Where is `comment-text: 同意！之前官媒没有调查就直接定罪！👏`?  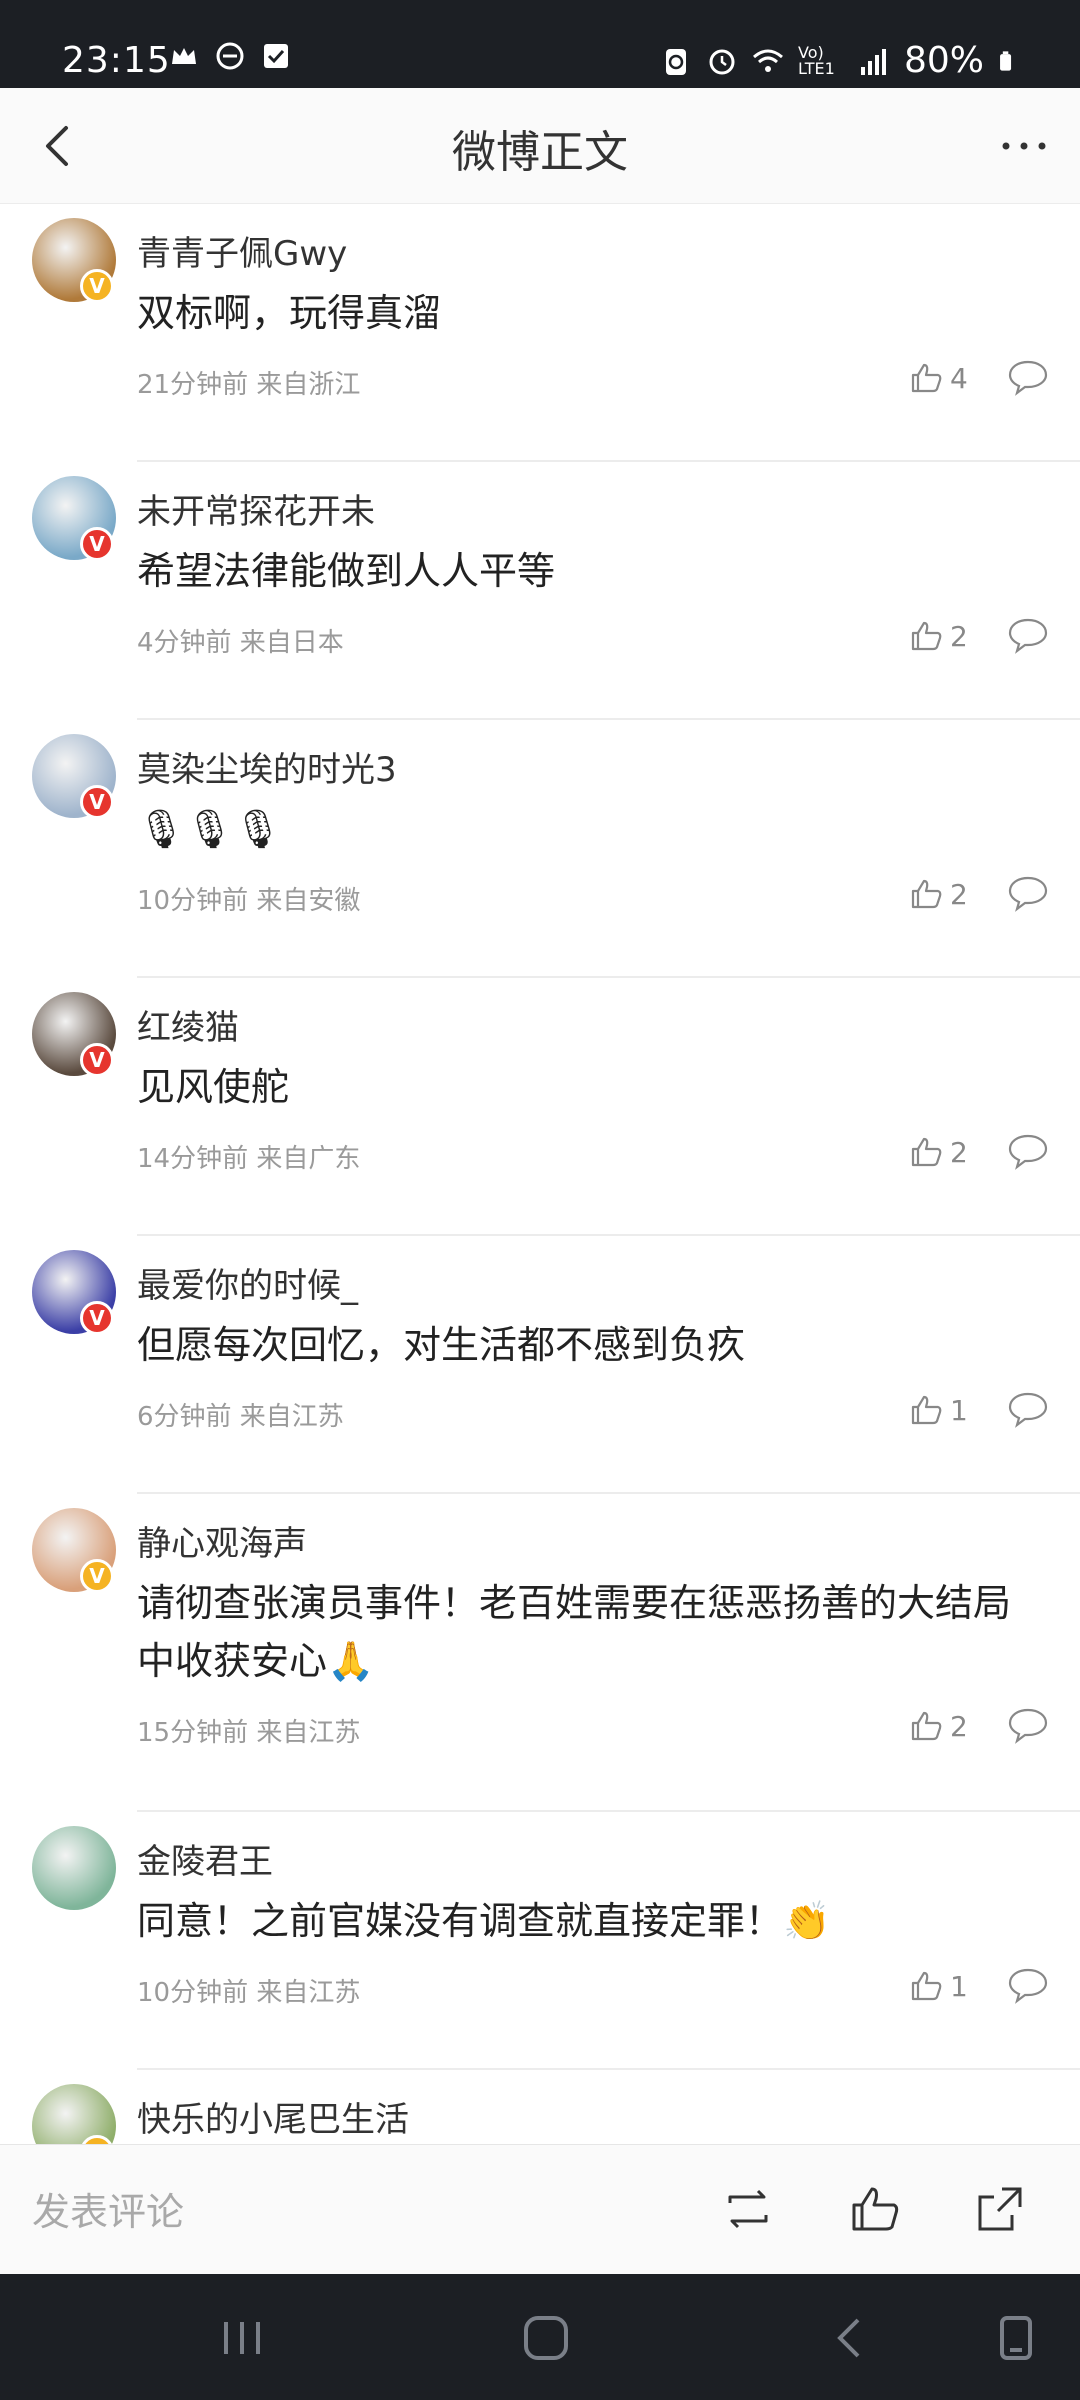 comment-text: 同意！之前官媒没有调查就直接定罪！👏 is located at coordinates (484, 1921).